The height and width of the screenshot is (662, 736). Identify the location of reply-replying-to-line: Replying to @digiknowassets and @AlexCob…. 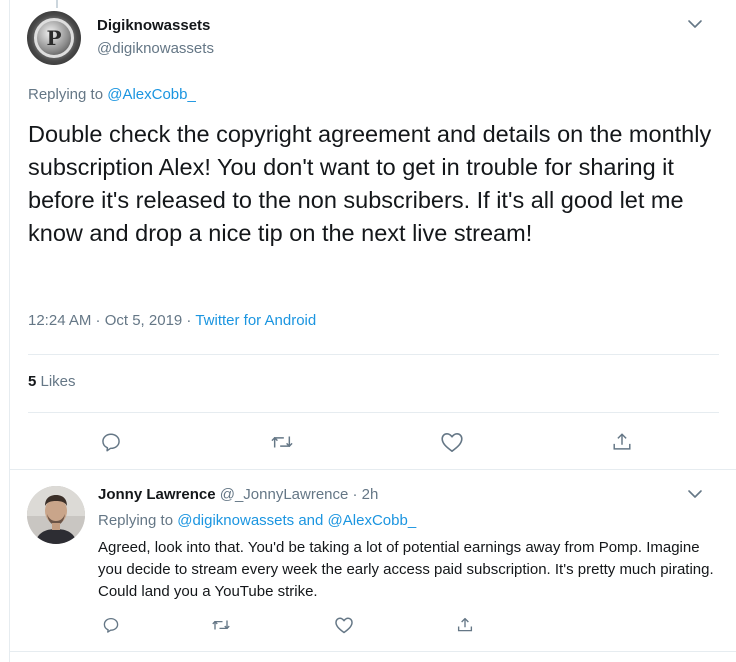
(257, 520).